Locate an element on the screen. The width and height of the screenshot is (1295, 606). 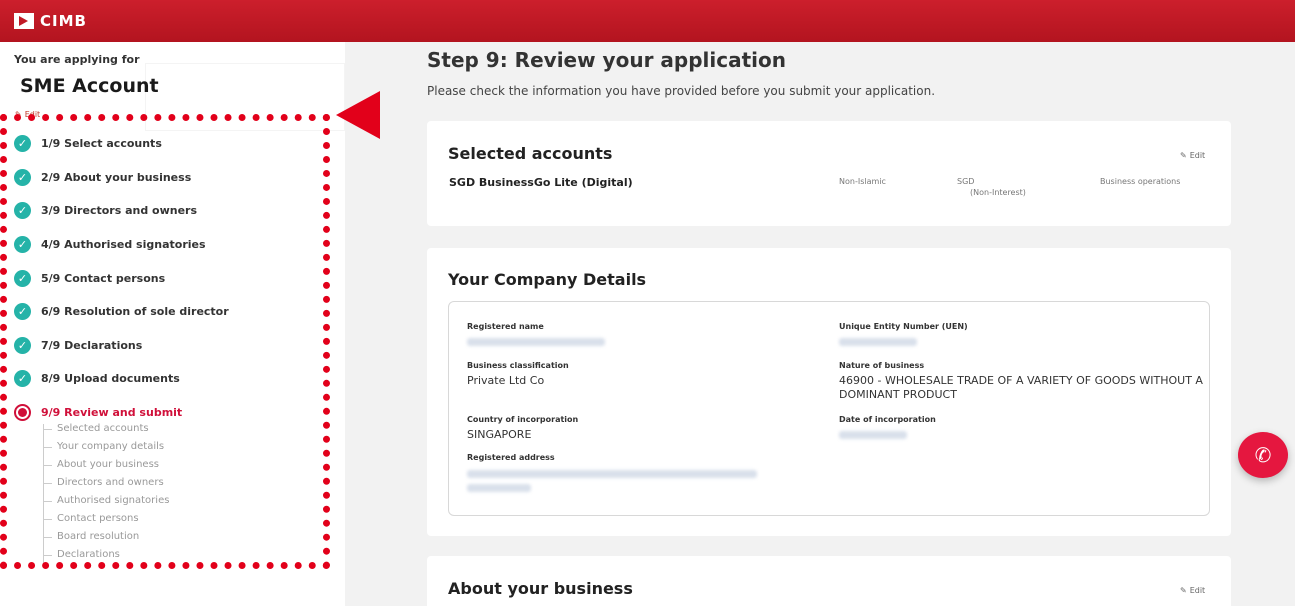
country-label: Country of incorporation is located at coordinates (523, 419).